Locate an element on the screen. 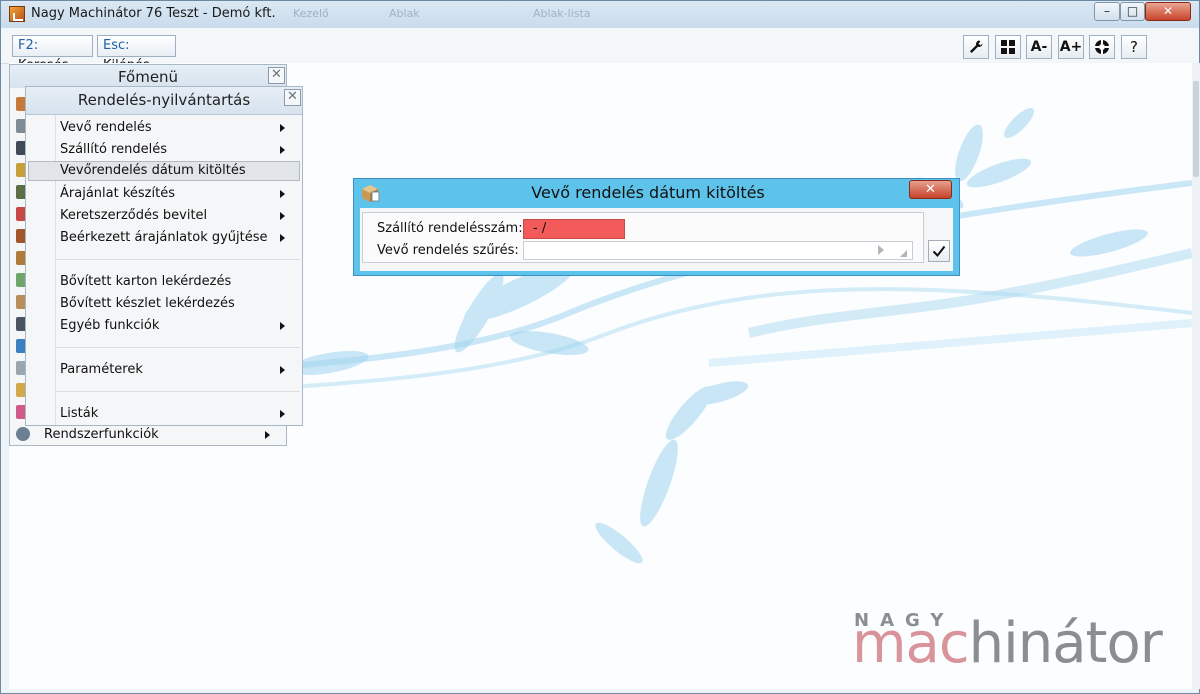  menu-item-quotation: Árajánlat készítés is located at coordinates (164, 194).